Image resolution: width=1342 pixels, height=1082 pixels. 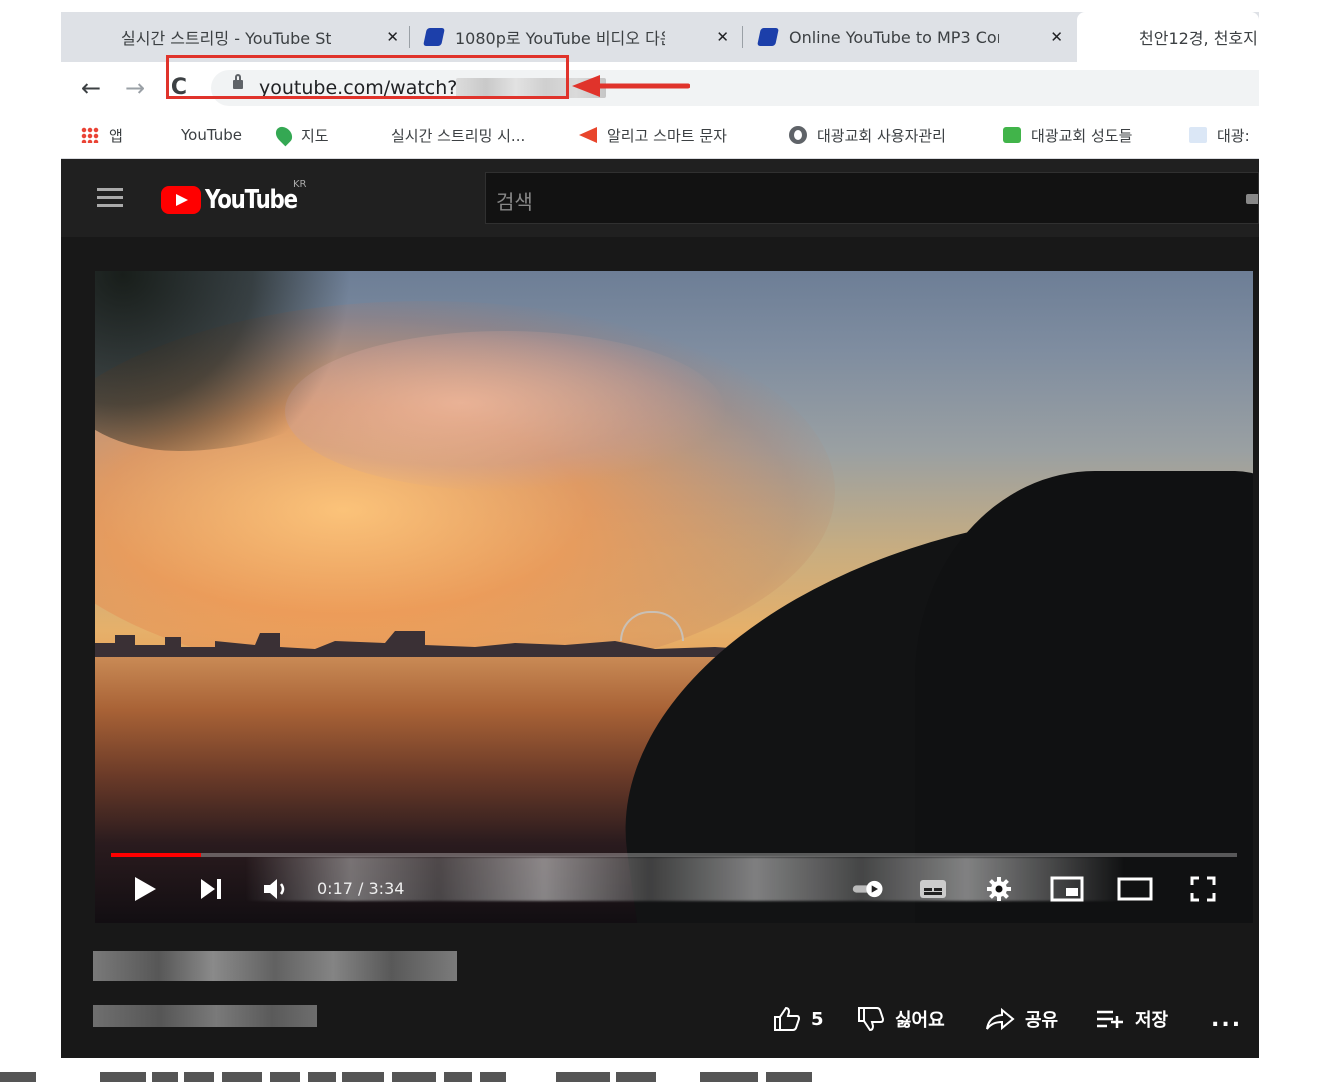 I want to click on forward-button: →, so click(x=135, y=88).